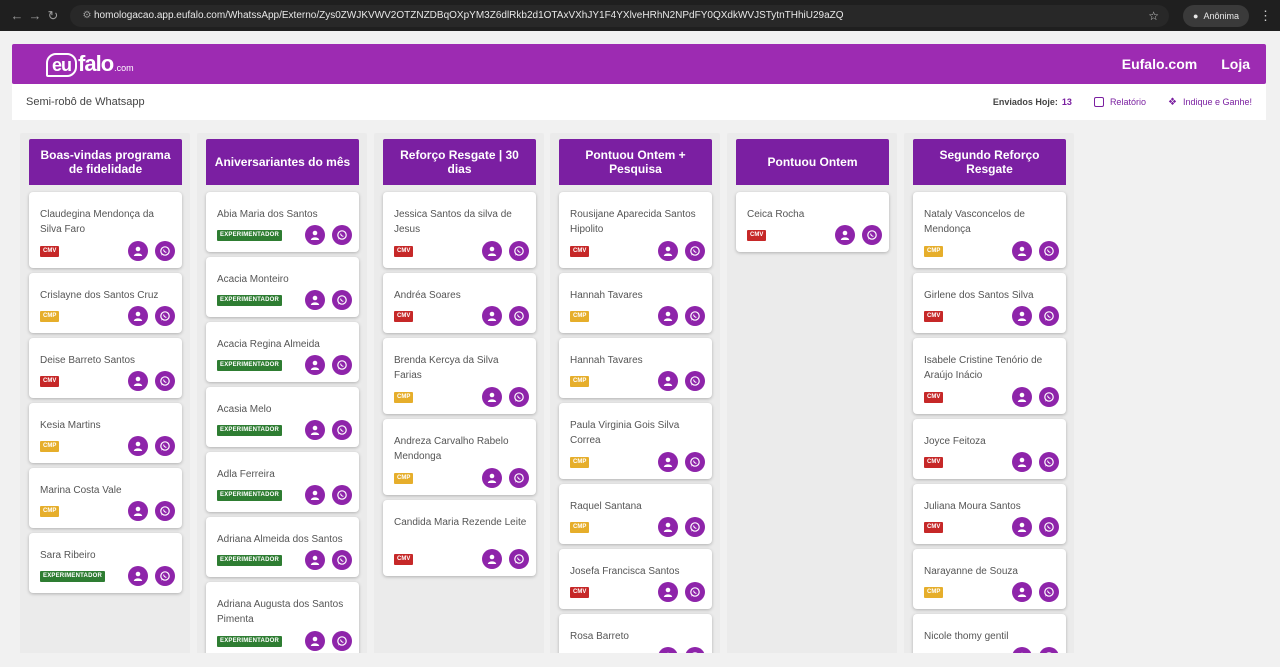 The image size is (1280, 667). Describe the element at coordinates (1216, 15) in the screenshot. I see `incognito-badge: ● Anônima` at that location.